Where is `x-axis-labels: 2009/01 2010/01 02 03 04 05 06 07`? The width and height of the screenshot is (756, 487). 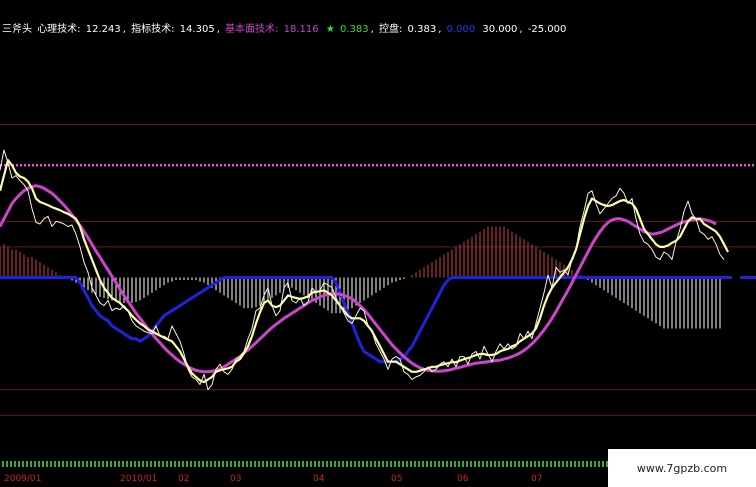
x-axis-labels: 2009/01 2010/01 02 03 04 05 06 07 is located at coordinates (306, 479).